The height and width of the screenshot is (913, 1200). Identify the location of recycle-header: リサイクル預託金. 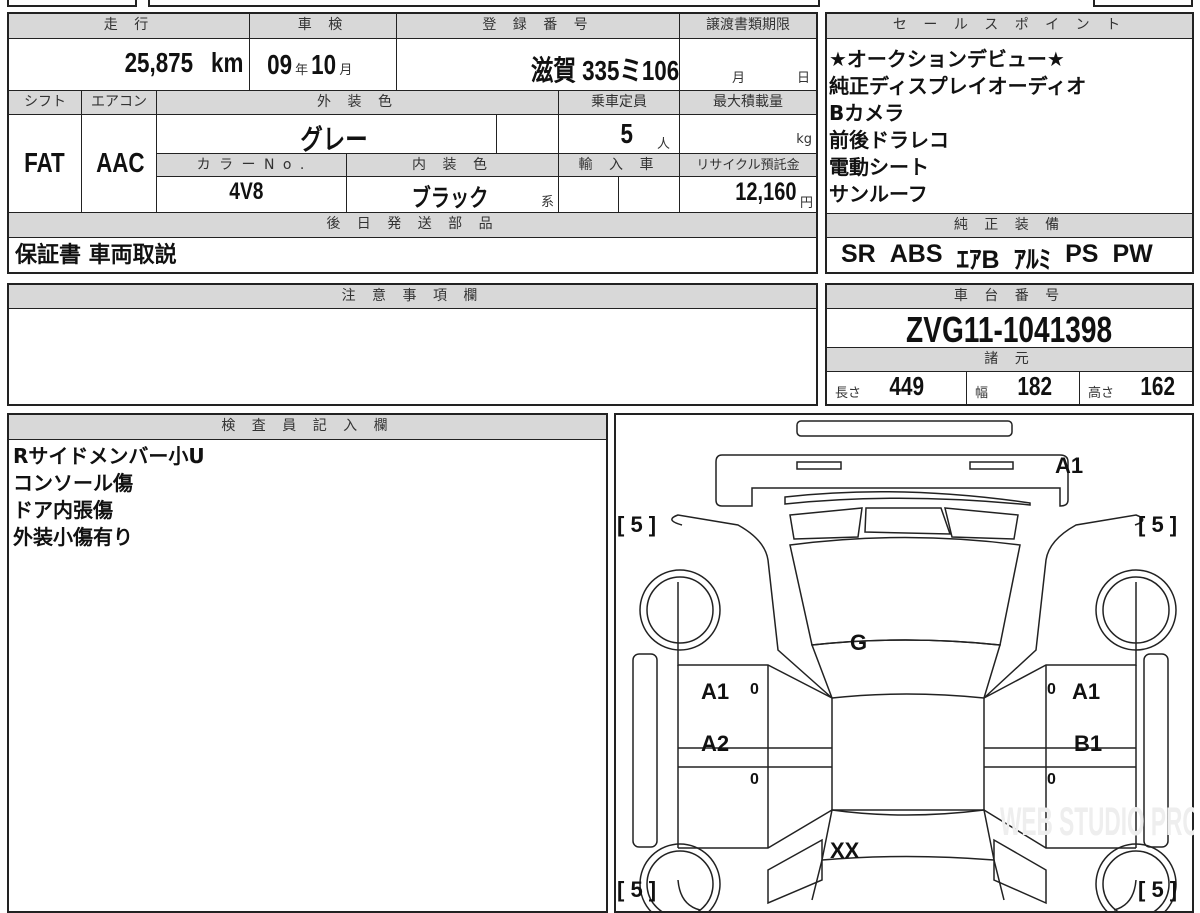
(748, 165).